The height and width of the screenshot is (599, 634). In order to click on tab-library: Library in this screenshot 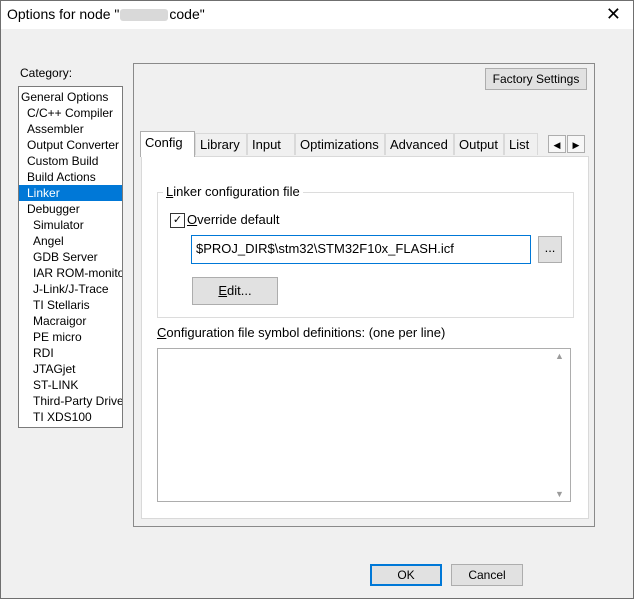, I will do `click(221, 144)`.